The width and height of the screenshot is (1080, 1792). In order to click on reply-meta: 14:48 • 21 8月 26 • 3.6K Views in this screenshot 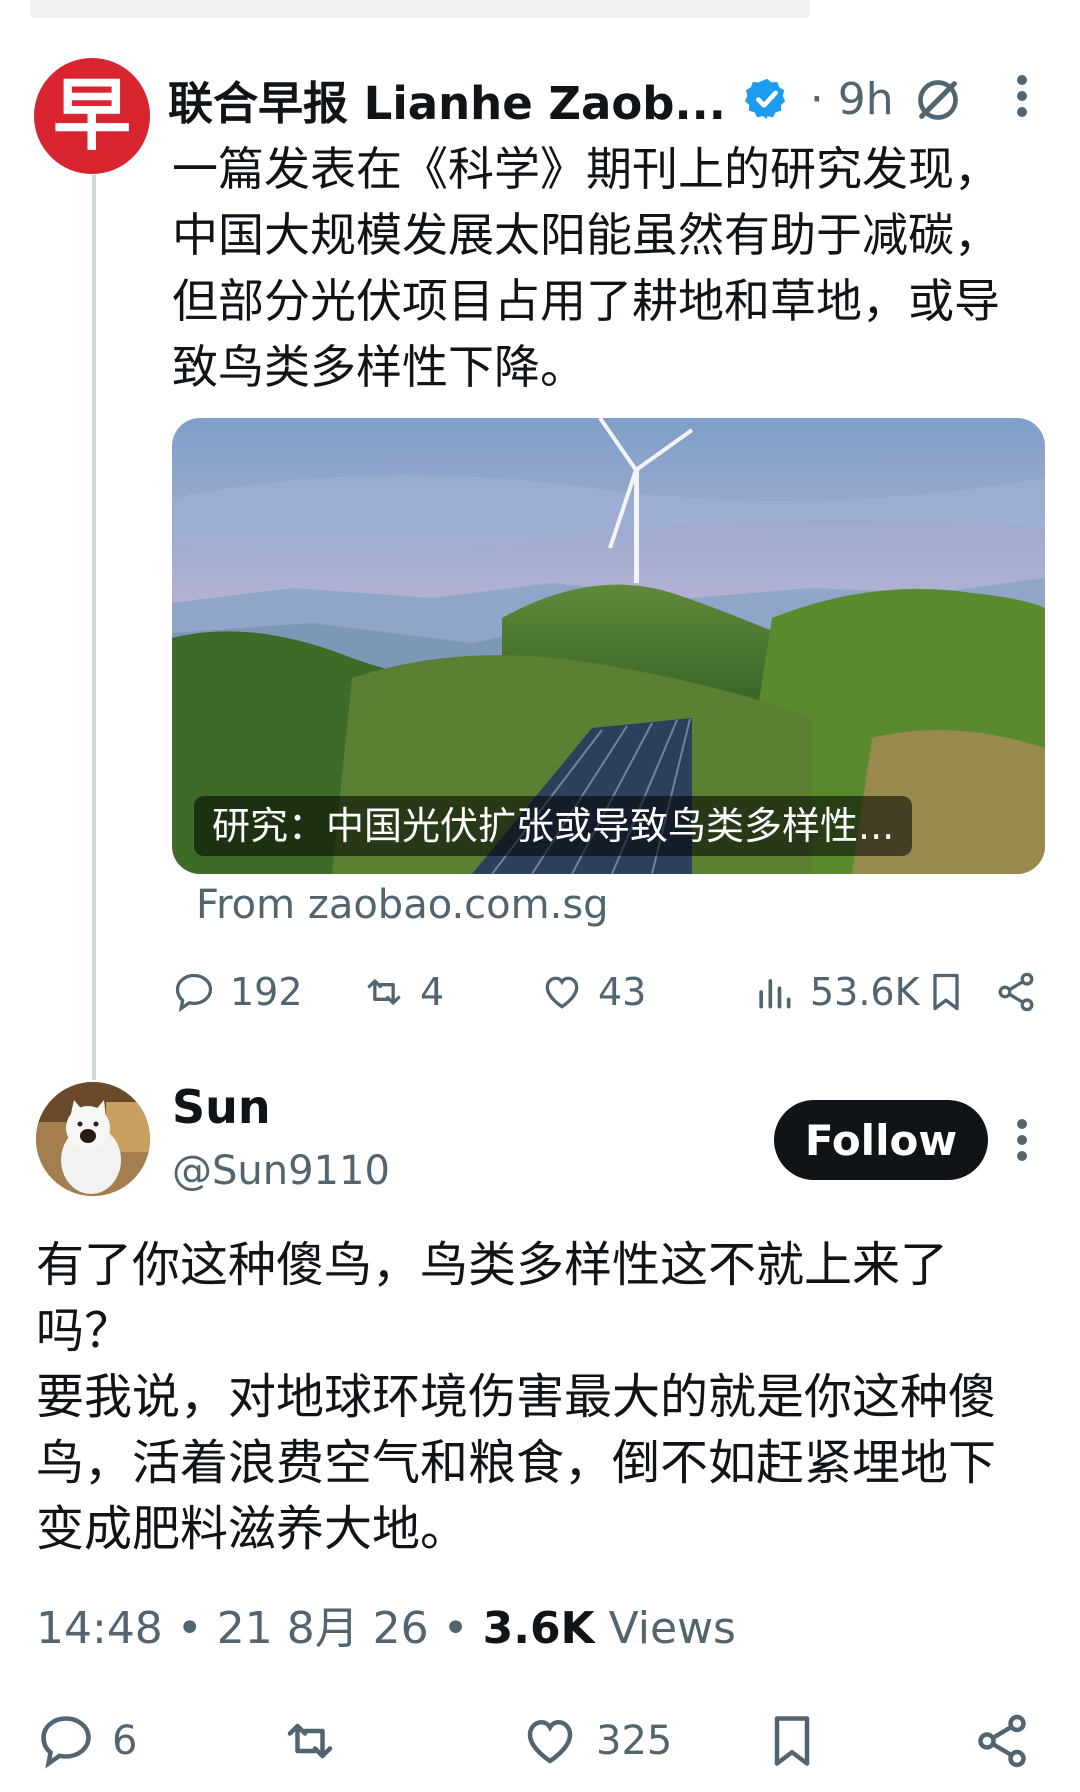, I will do `click(386, 1624)`.